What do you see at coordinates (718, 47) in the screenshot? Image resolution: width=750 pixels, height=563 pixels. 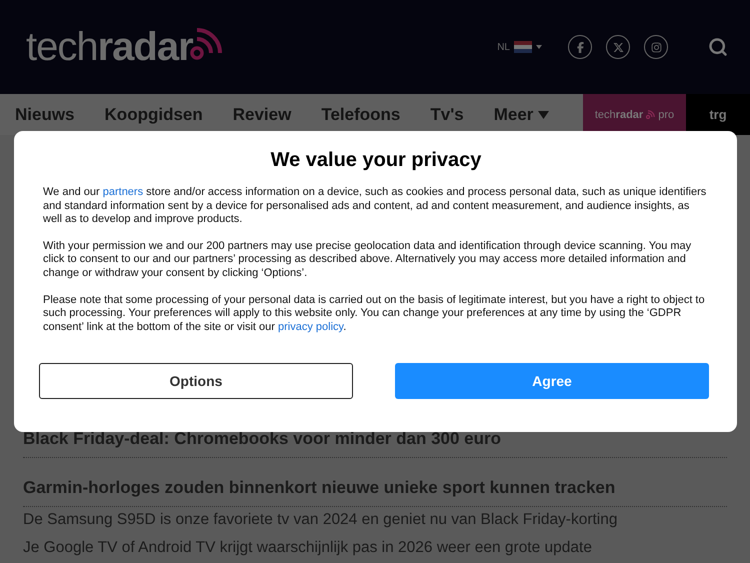 I see `search-icon` at bounding box center [718, 47].